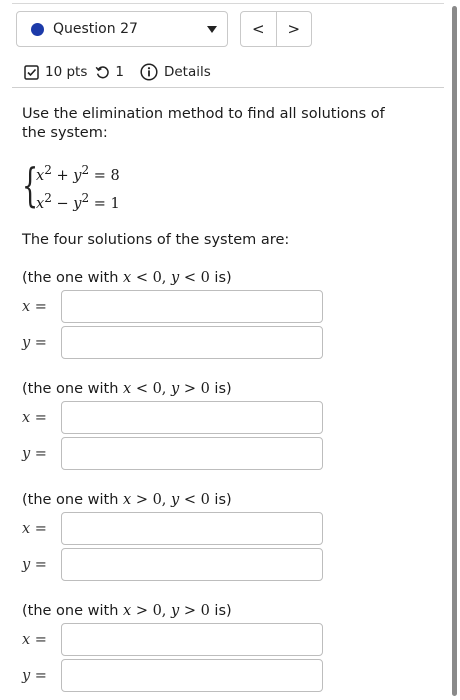 The height and width of the screenshot is (700, 460). I want to click on case-label-4: (the one with x > 0, y > 0 is), so click(127, 611).